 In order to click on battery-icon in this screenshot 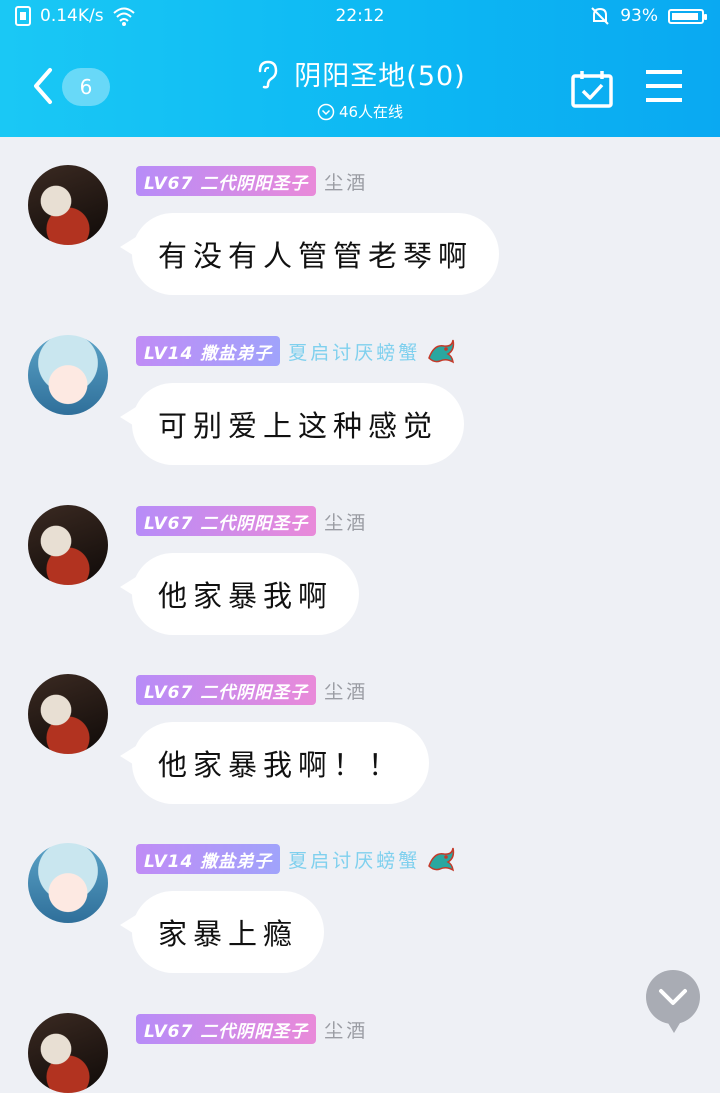, I will do `click(687, 16)`.